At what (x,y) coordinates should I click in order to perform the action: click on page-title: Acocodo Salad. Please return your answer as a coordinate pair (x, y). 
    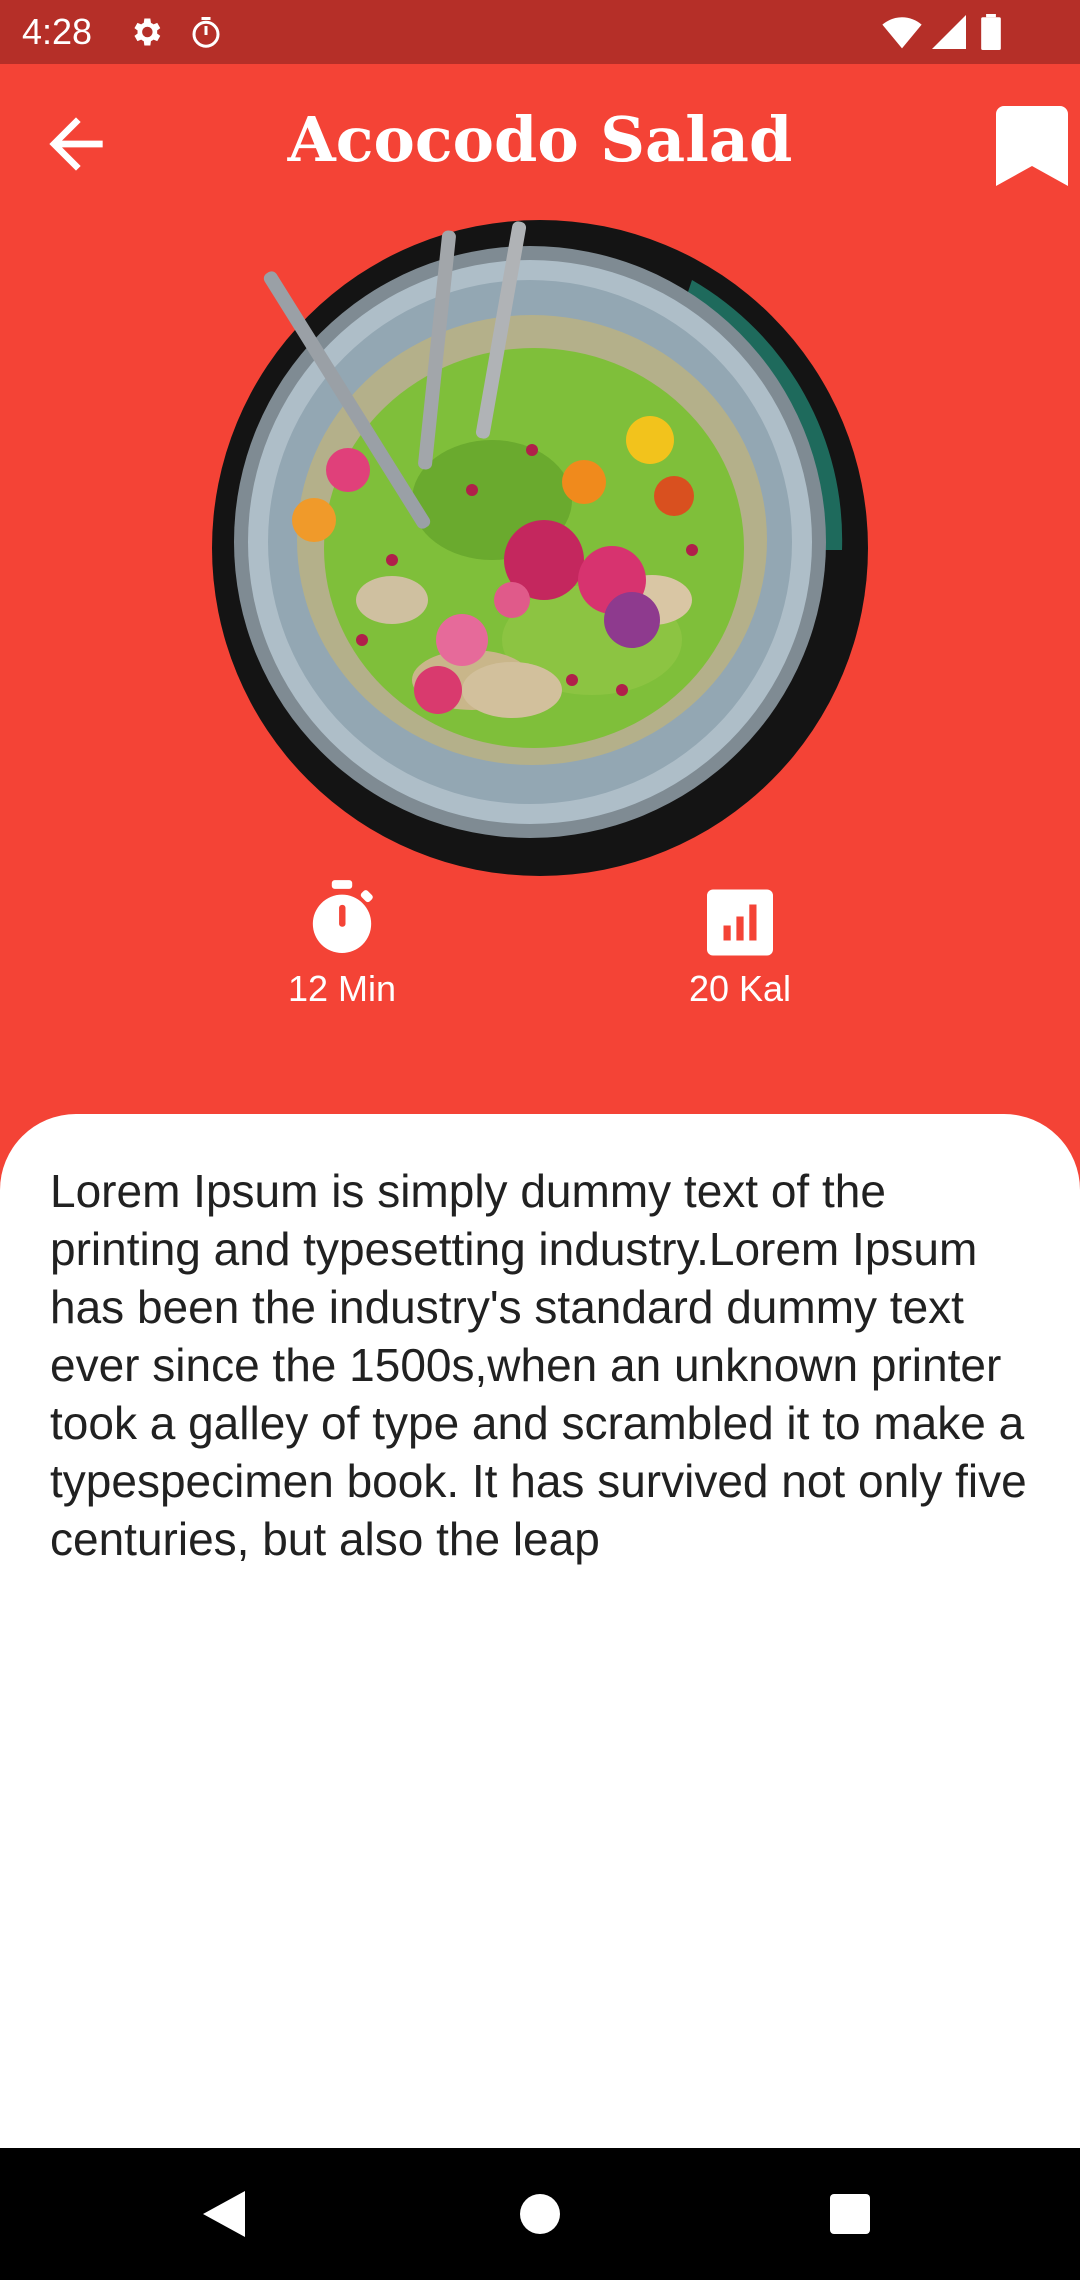
    Looking at the image, I should click on (540, 139).